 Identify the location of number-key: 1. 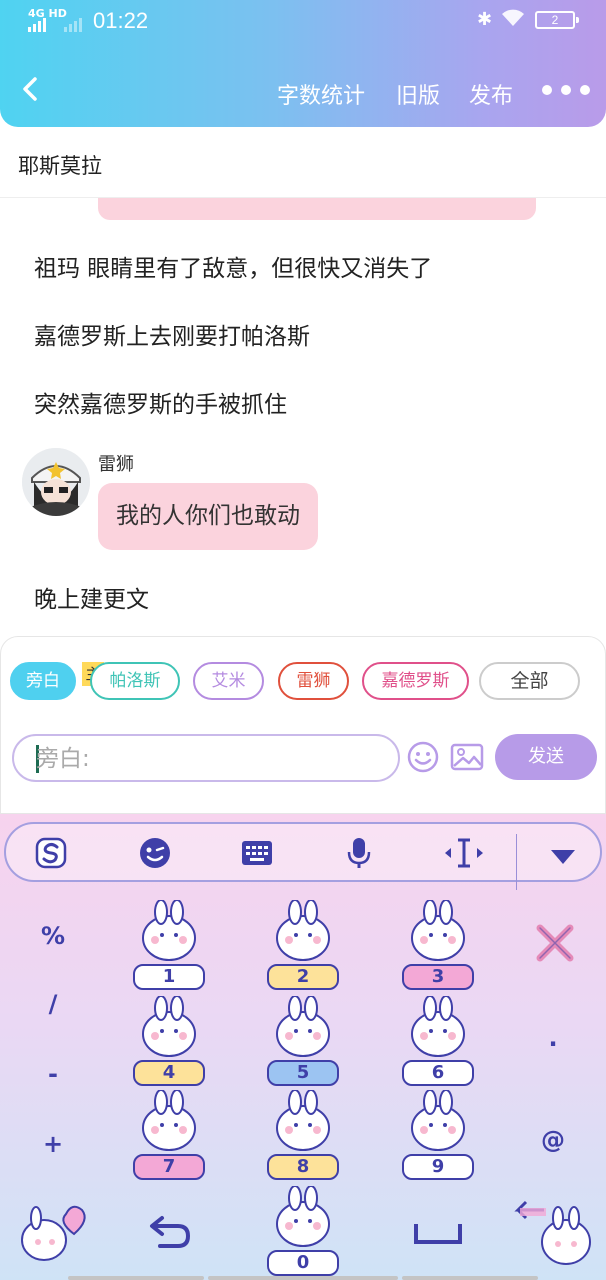
(169, 945).